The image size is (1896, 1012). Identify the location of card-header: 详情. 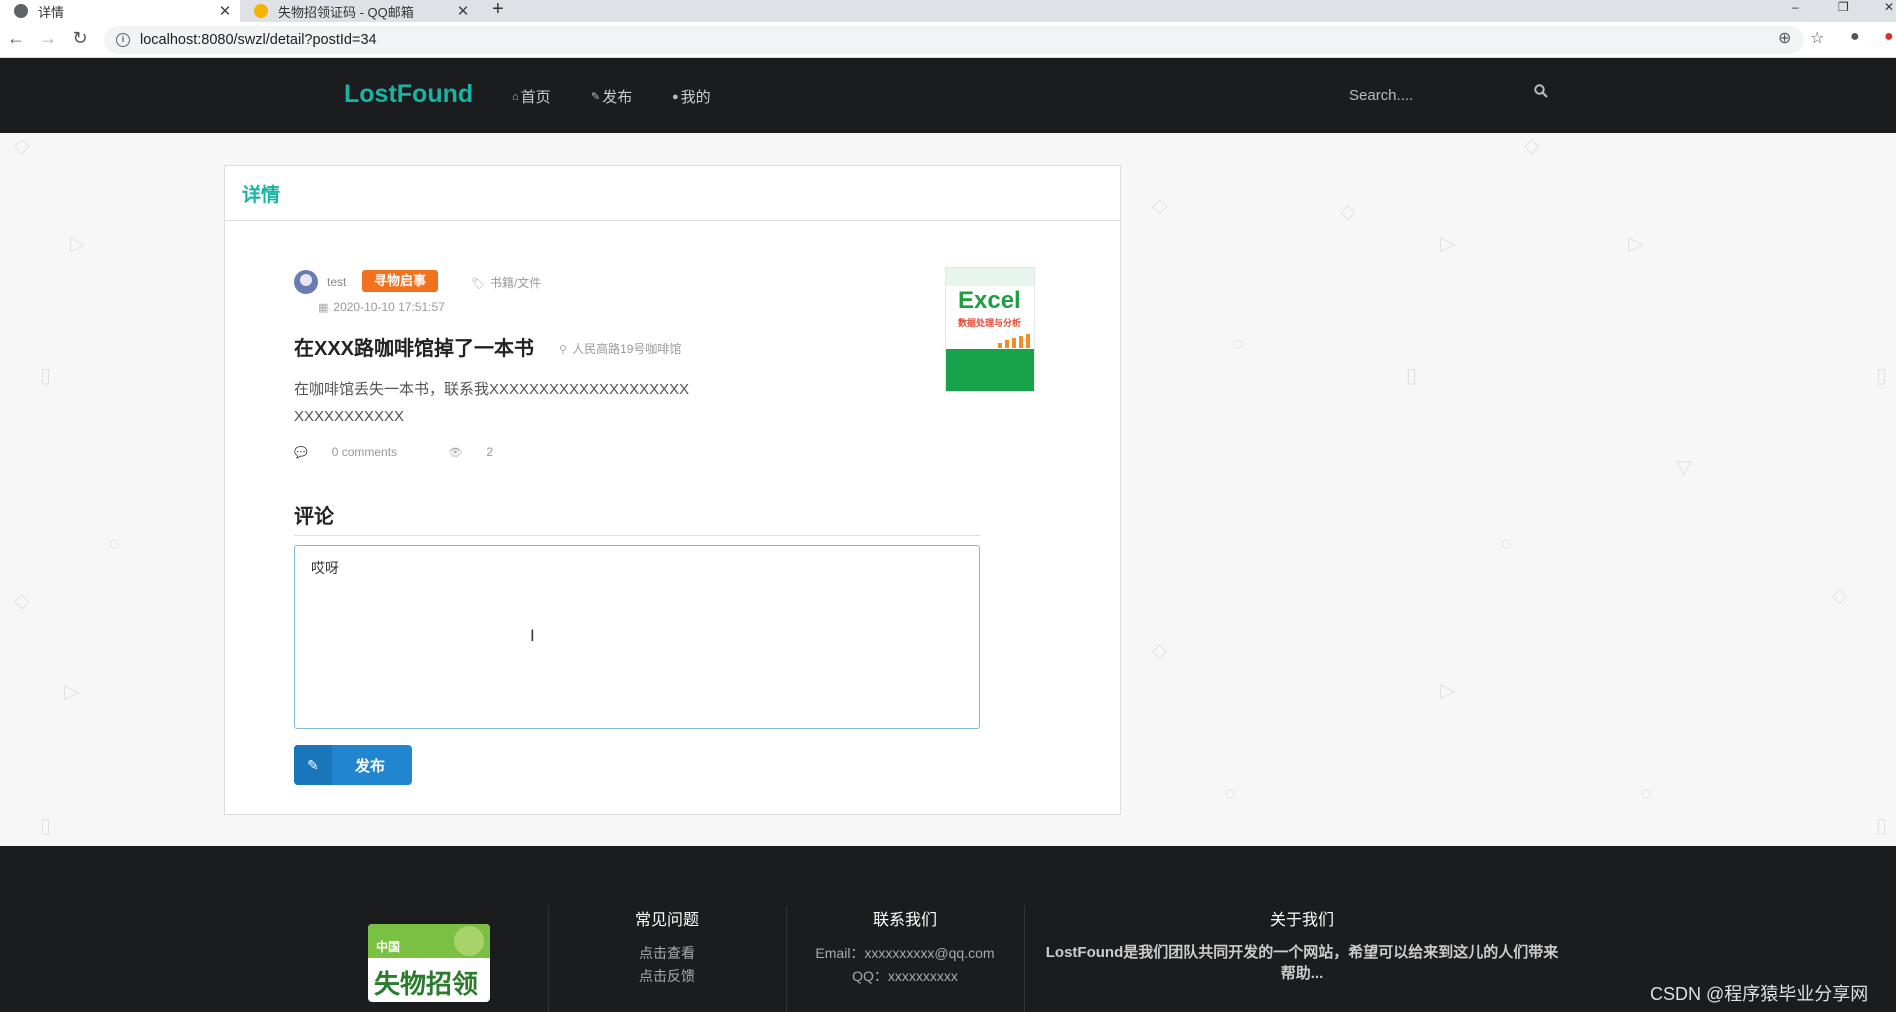
(672, 193).